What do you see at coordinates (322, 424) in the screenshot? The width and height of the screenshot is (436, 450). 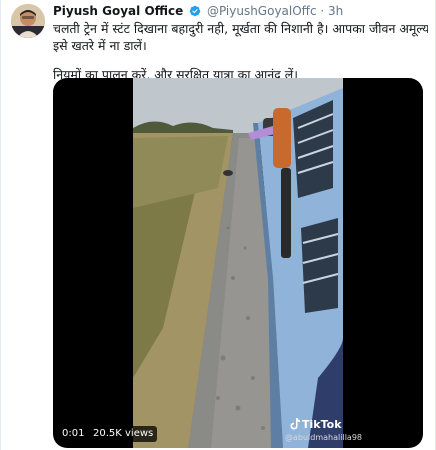 I see `tiktok-brand: TikTok` at bounding box center [322, 424].